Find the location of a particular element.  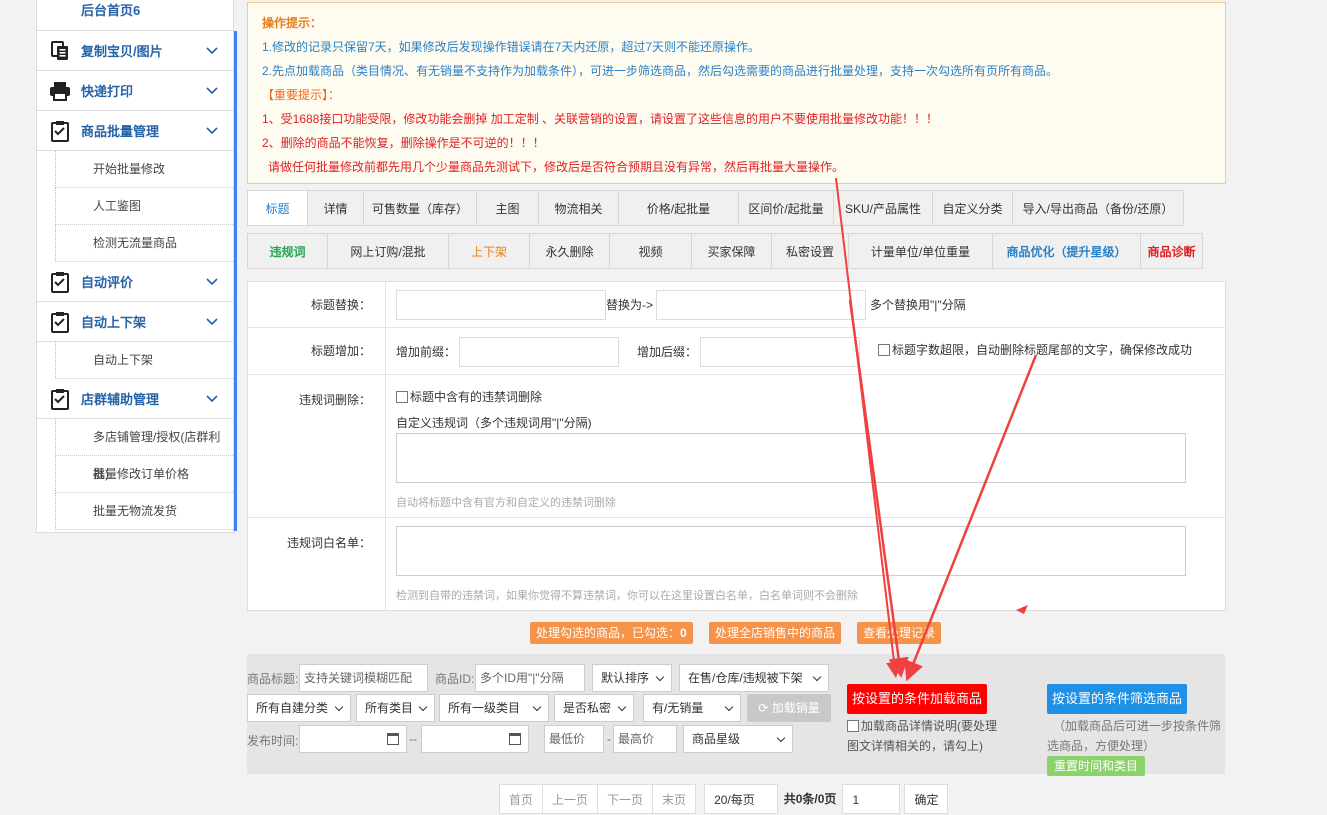

overflow-checkbox is located at coordinates (884, 350).